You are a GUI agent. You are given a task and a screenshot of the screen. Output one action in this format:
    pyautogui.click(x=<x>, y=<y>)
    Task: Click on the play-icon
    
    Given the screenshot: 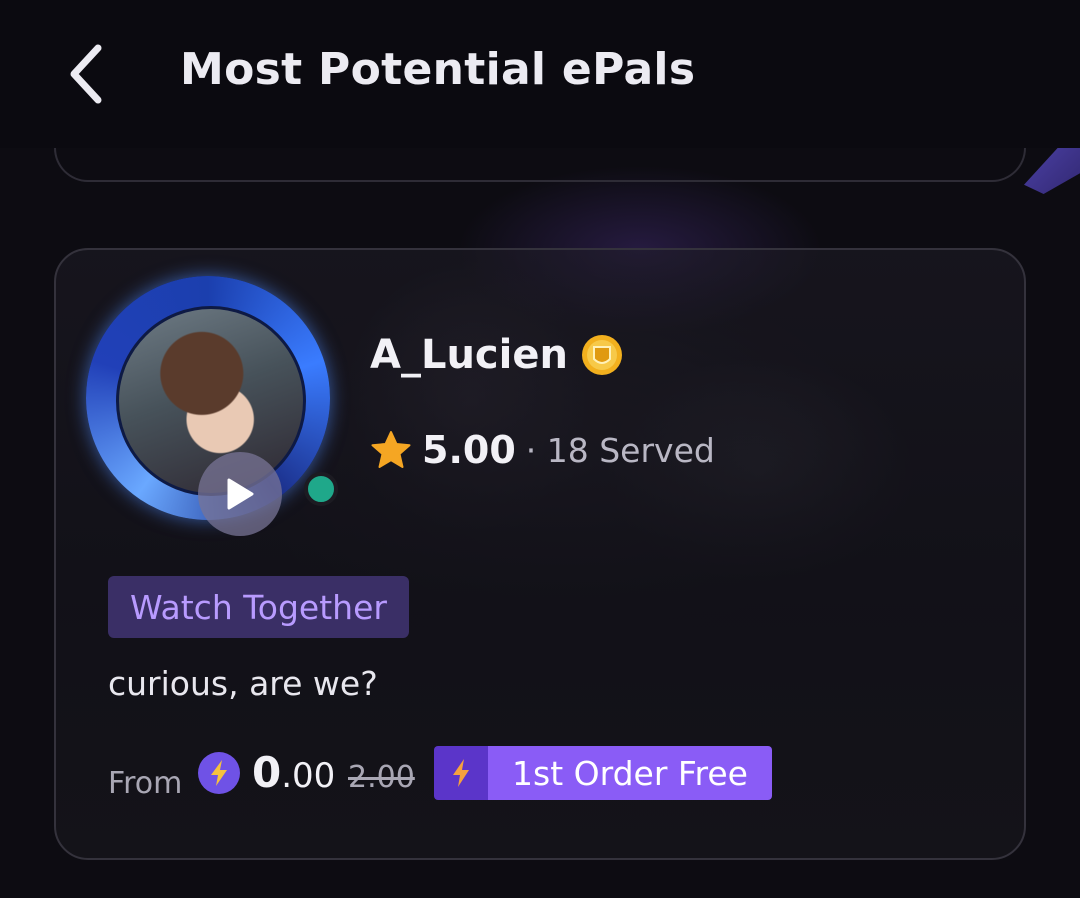 What is the action you would take?
    pyautogui.click(x=240, y=494)
    